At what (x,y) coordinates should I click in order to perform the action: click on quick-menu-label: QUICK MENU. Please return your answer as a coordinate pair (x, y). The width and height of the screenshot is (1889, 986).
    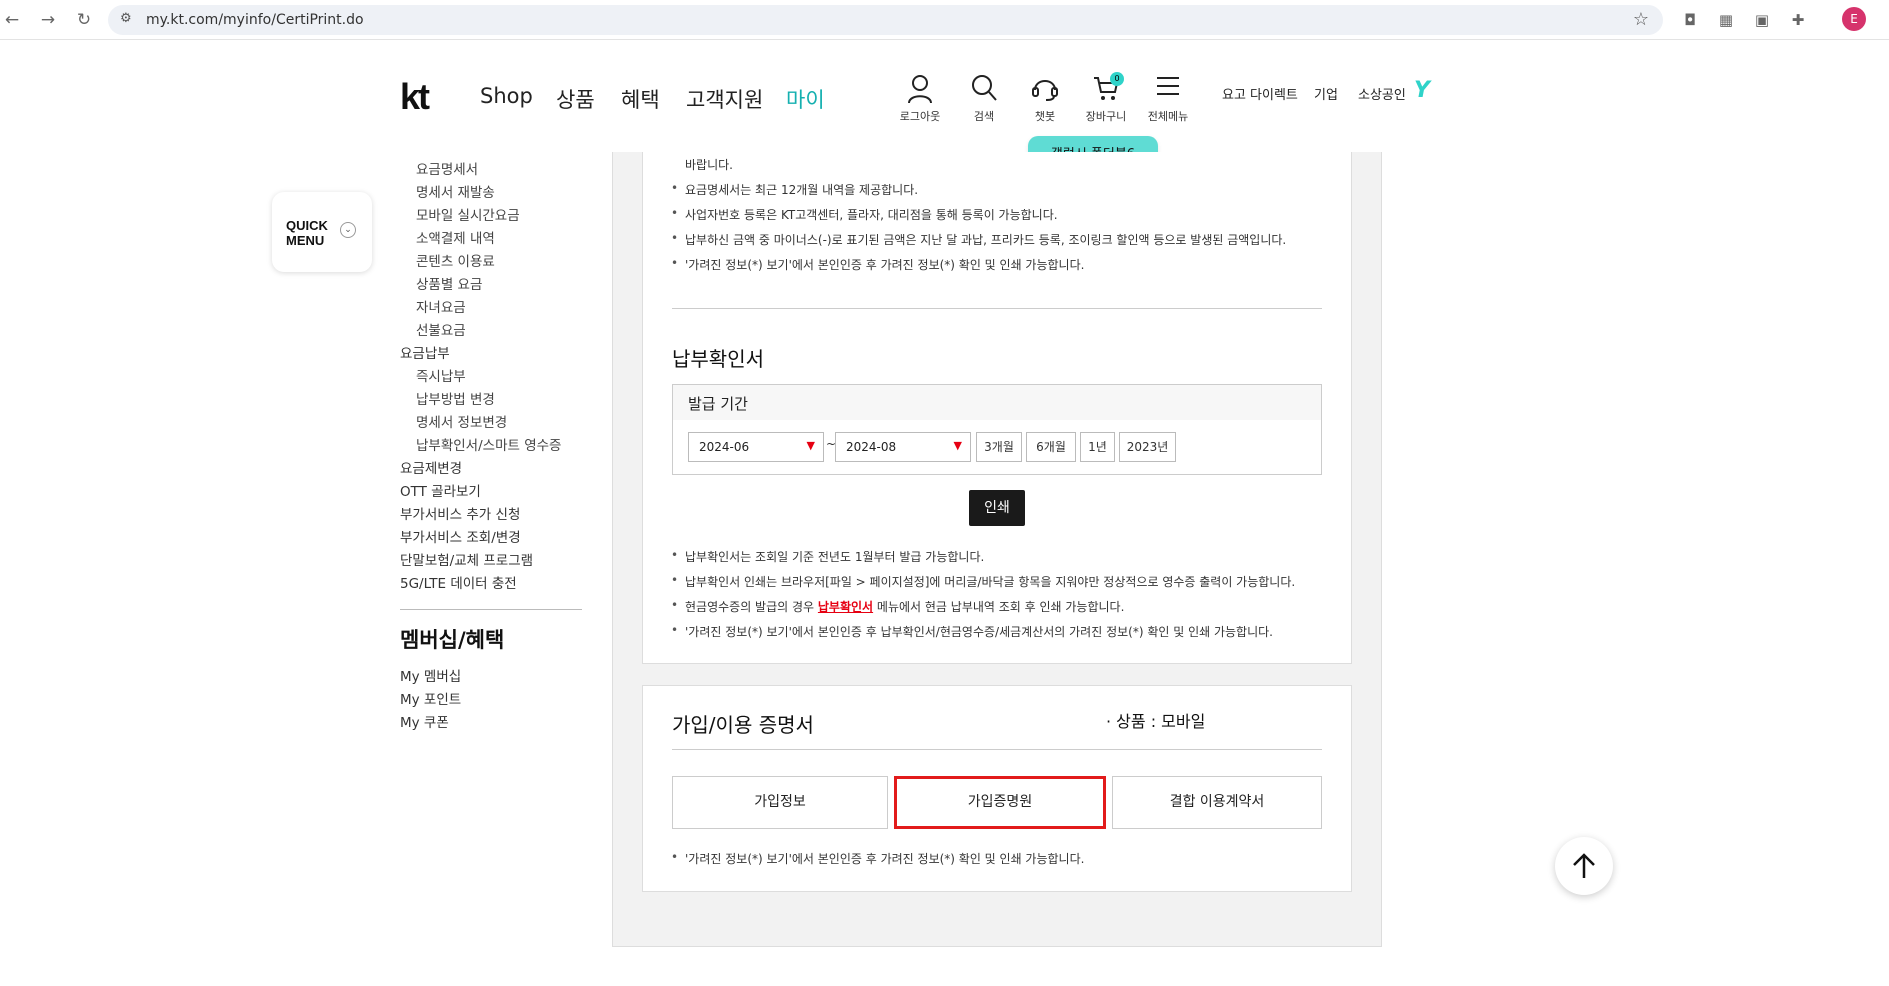
    Looking at the image, I should click on (307, 233).